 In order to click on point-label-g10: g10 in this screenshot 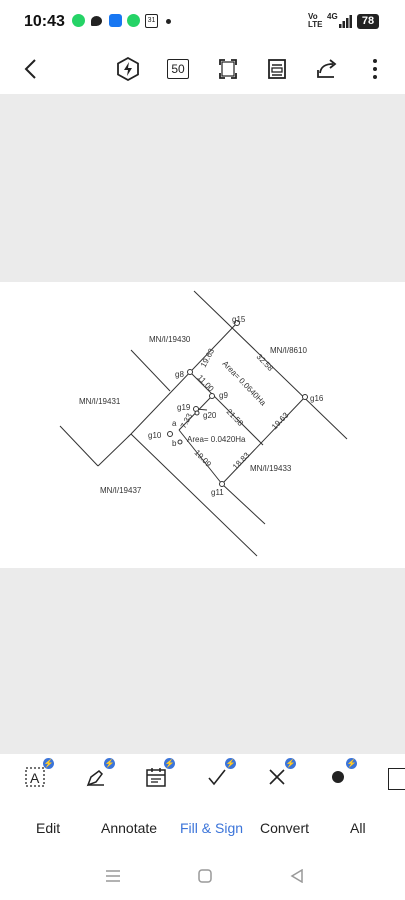, I will do `click(155, 435)`.